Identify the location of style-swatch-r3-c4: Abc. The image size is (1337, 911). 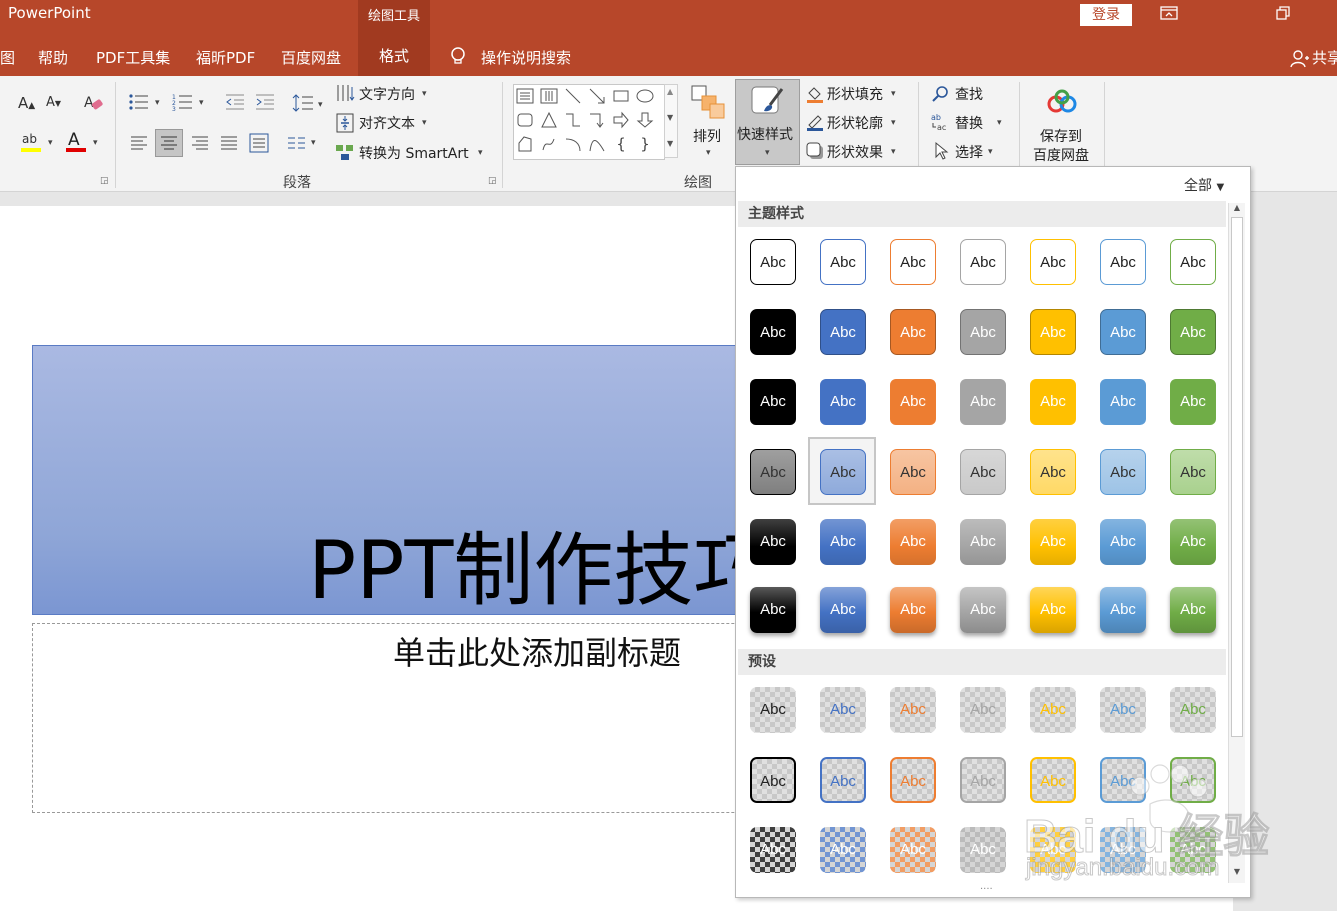
(1053, 472).